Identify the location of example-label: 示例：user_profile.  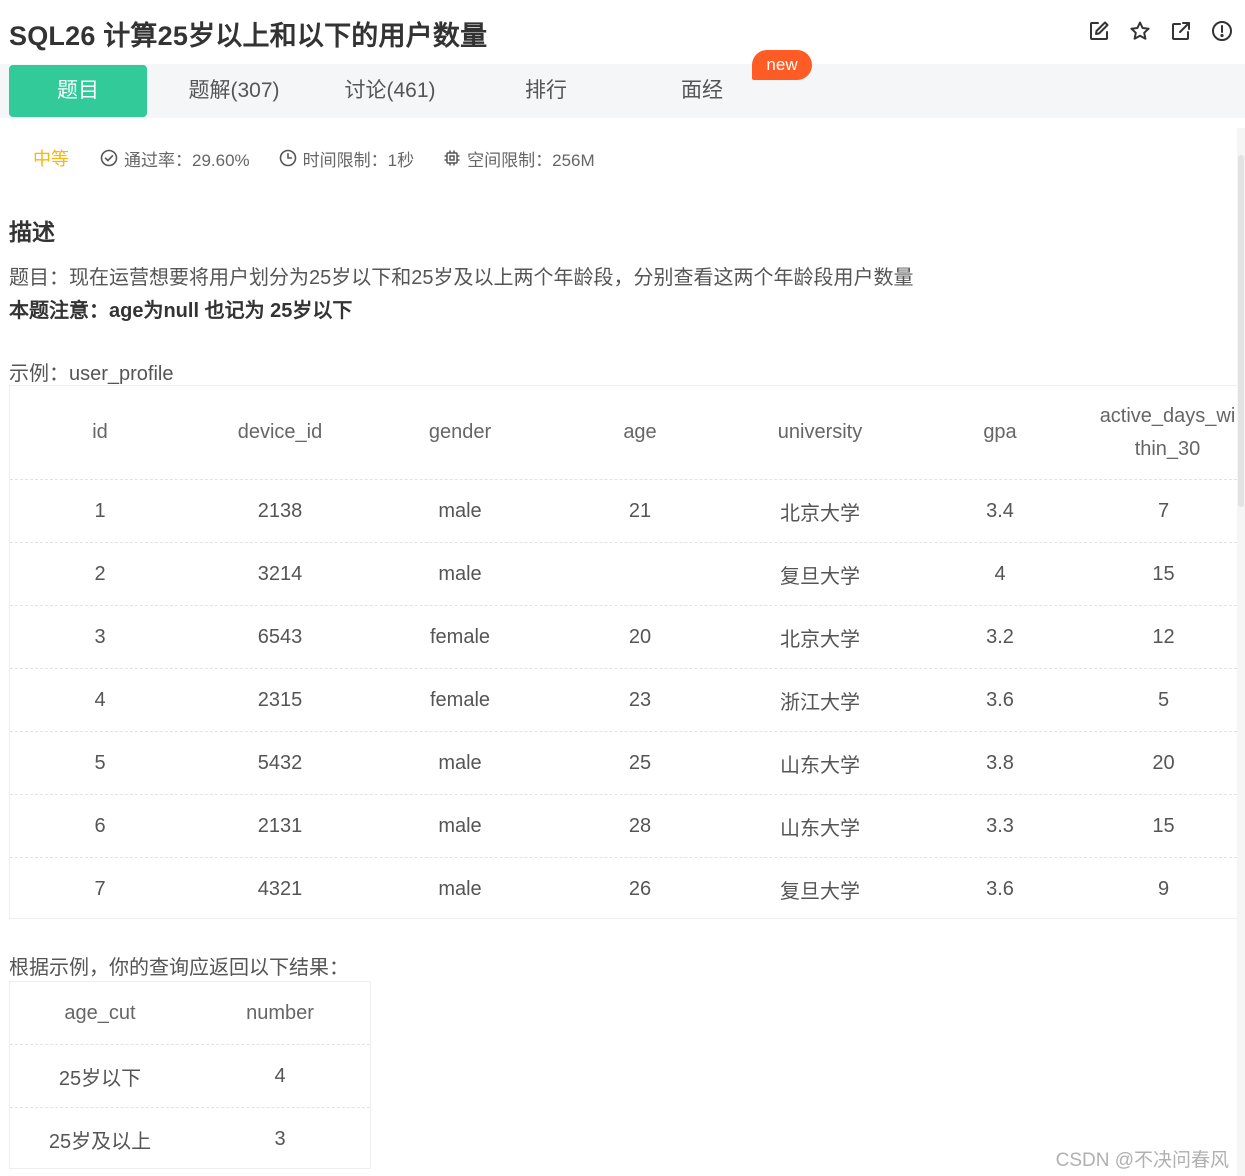
(91, 374).